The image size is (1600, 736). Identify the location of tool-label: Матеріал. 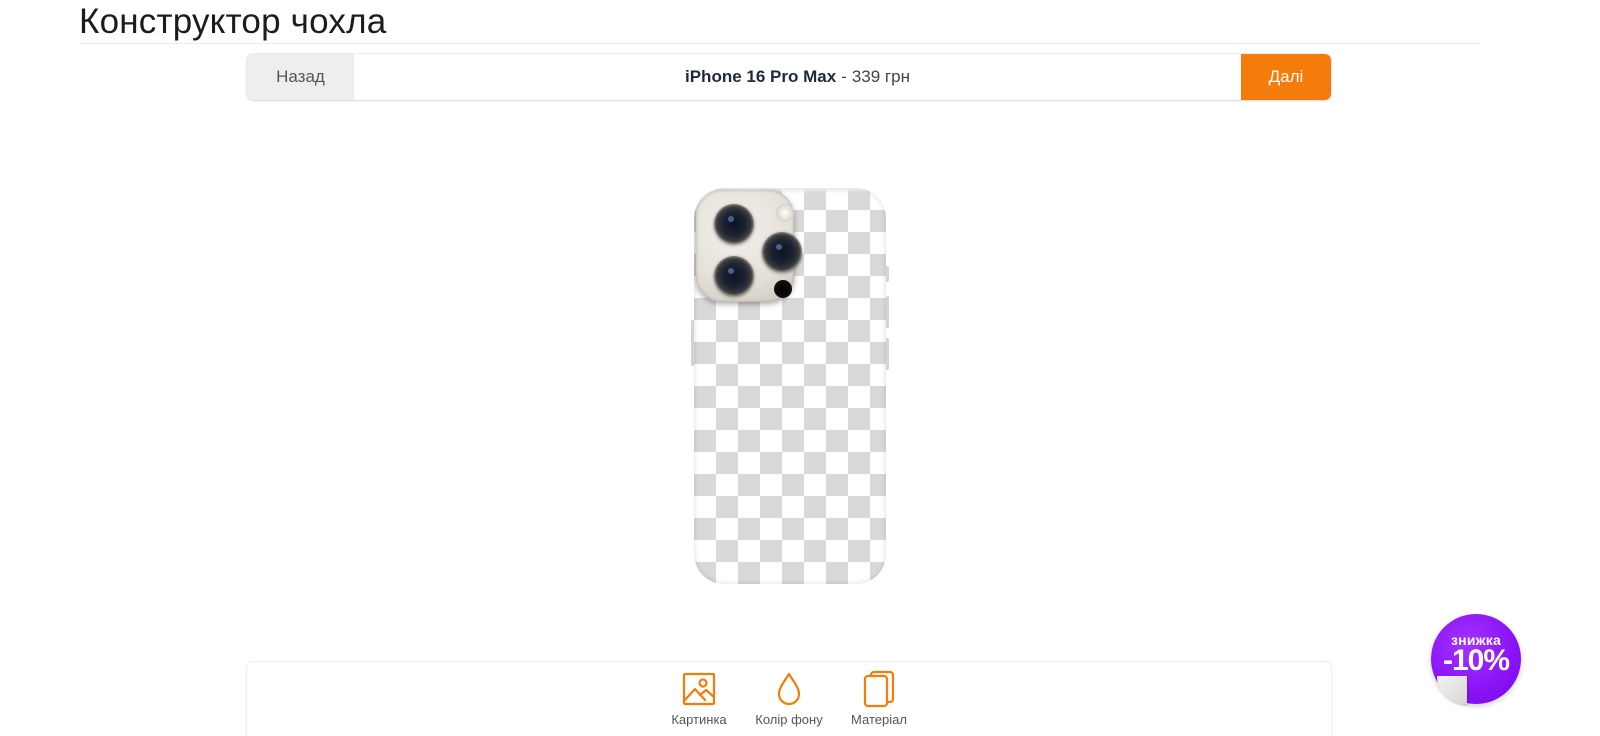
(879, 719).